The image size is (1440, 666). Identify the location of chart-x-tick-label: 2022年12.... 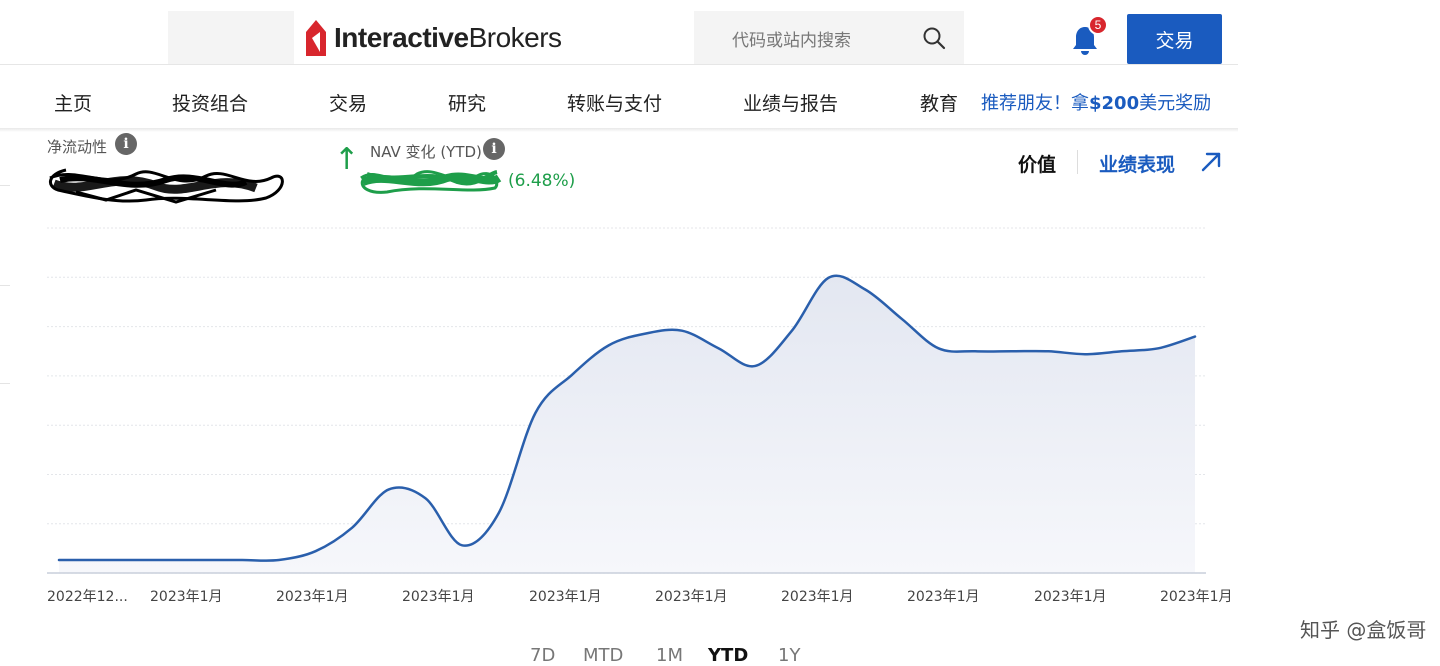
(87, 597).